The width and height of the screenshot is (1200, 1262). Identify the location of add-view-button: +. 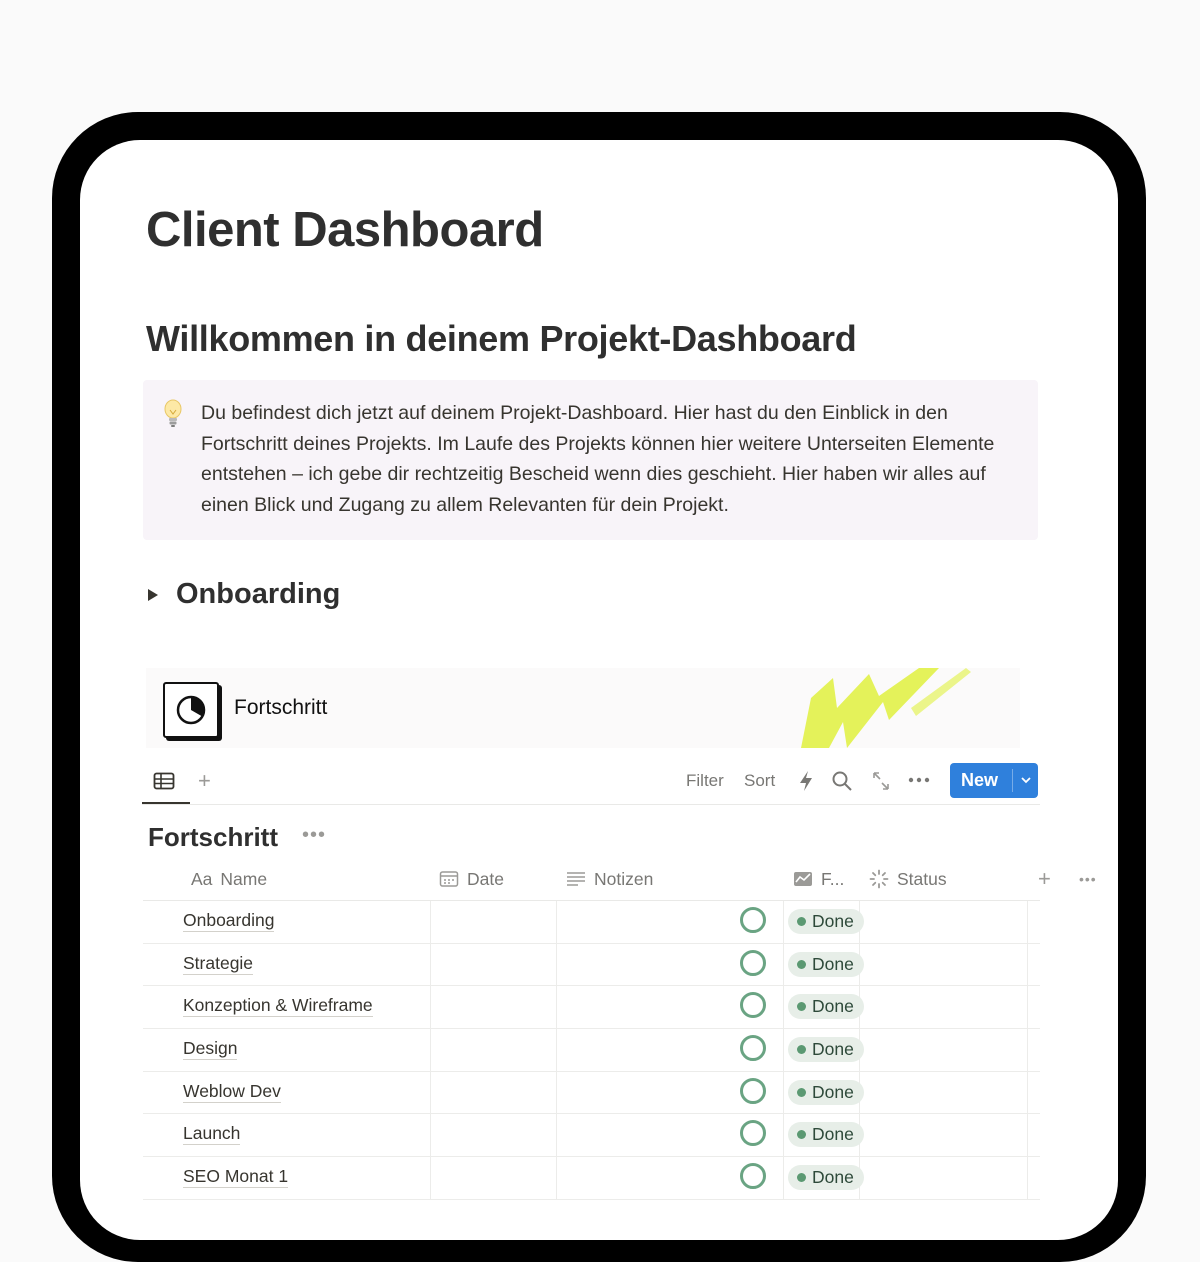
(204, 781).